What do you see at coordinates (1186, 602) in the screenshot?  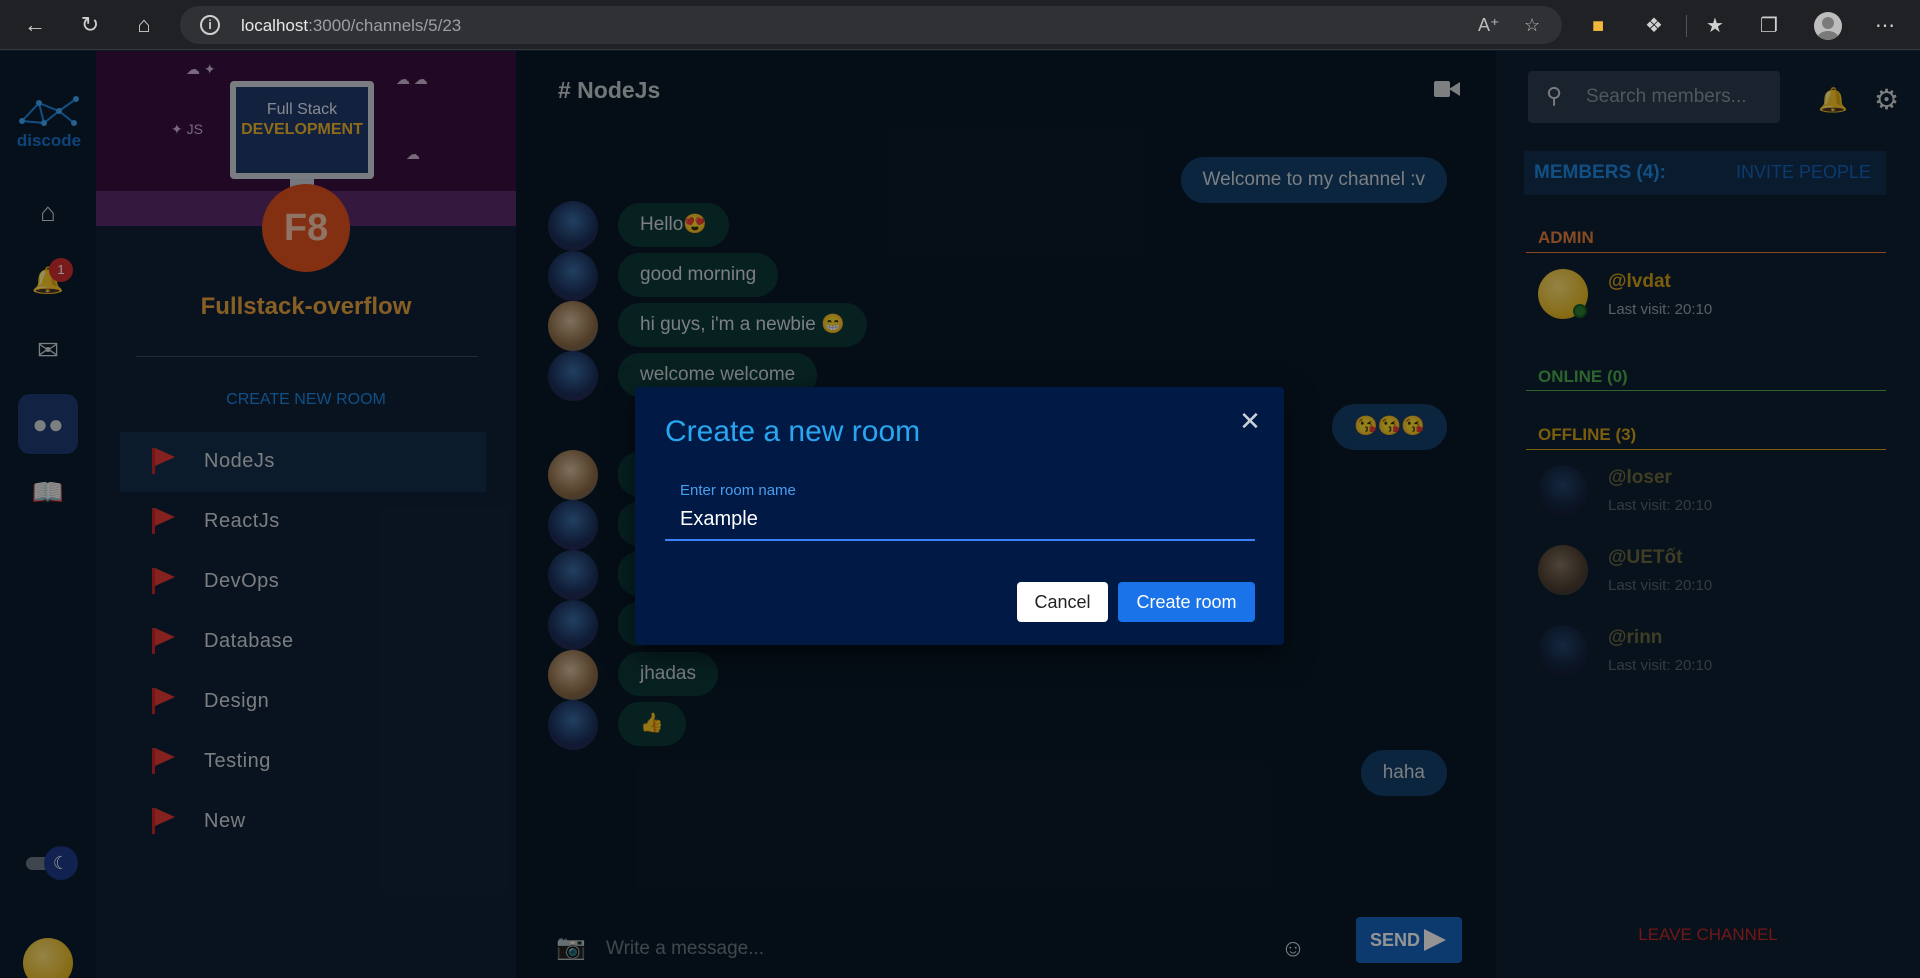 I see `create-room-button: Create room` at bounding box center [1186, 602].